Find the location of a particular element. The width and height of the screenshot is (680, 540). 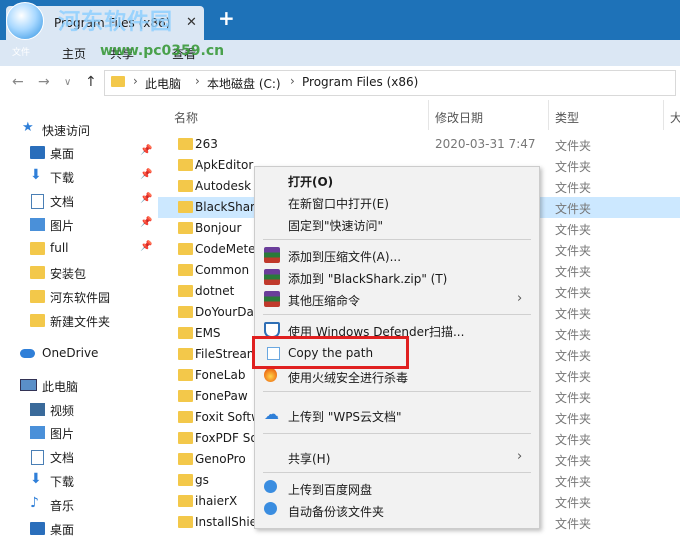

upload-cloud-icon: ☁ is located at coordinates (271, 414).